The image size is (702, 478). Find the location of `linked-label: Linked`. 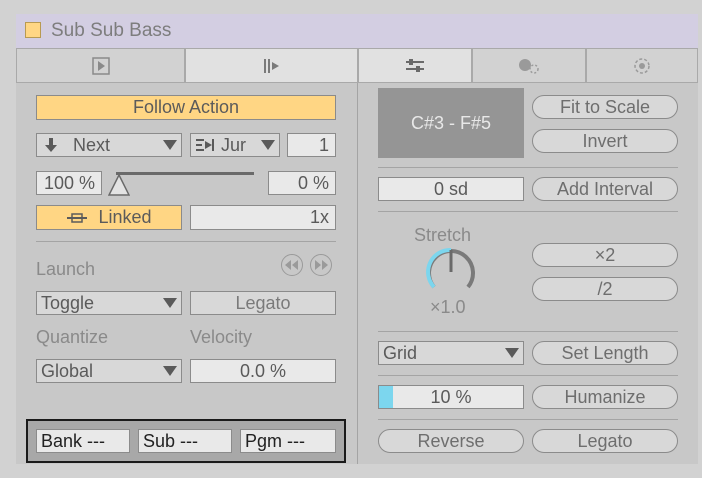

linked-label: Linked is located at coordinates (125, 217).